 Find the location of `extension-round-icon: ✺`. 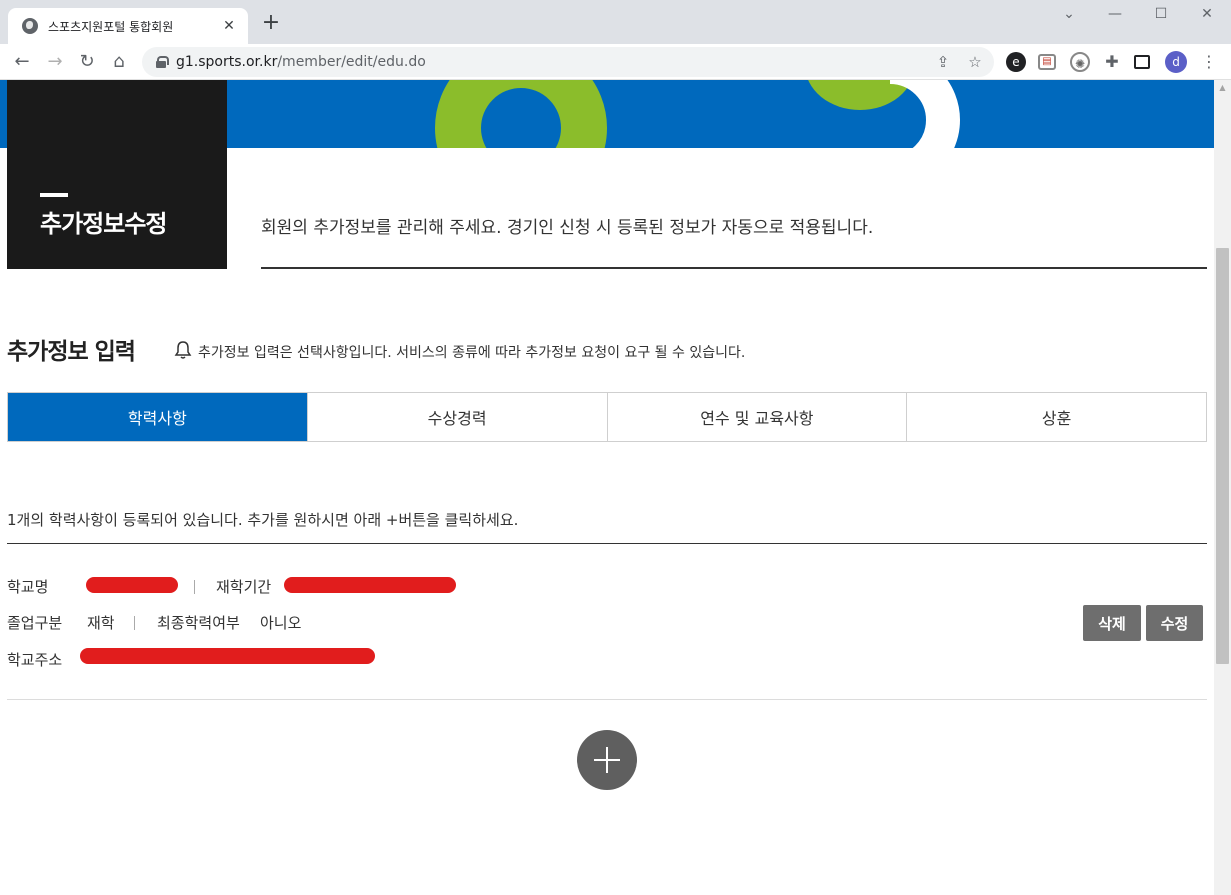

extension-round-icon: ✺ is located at coordinates (1080, 62).